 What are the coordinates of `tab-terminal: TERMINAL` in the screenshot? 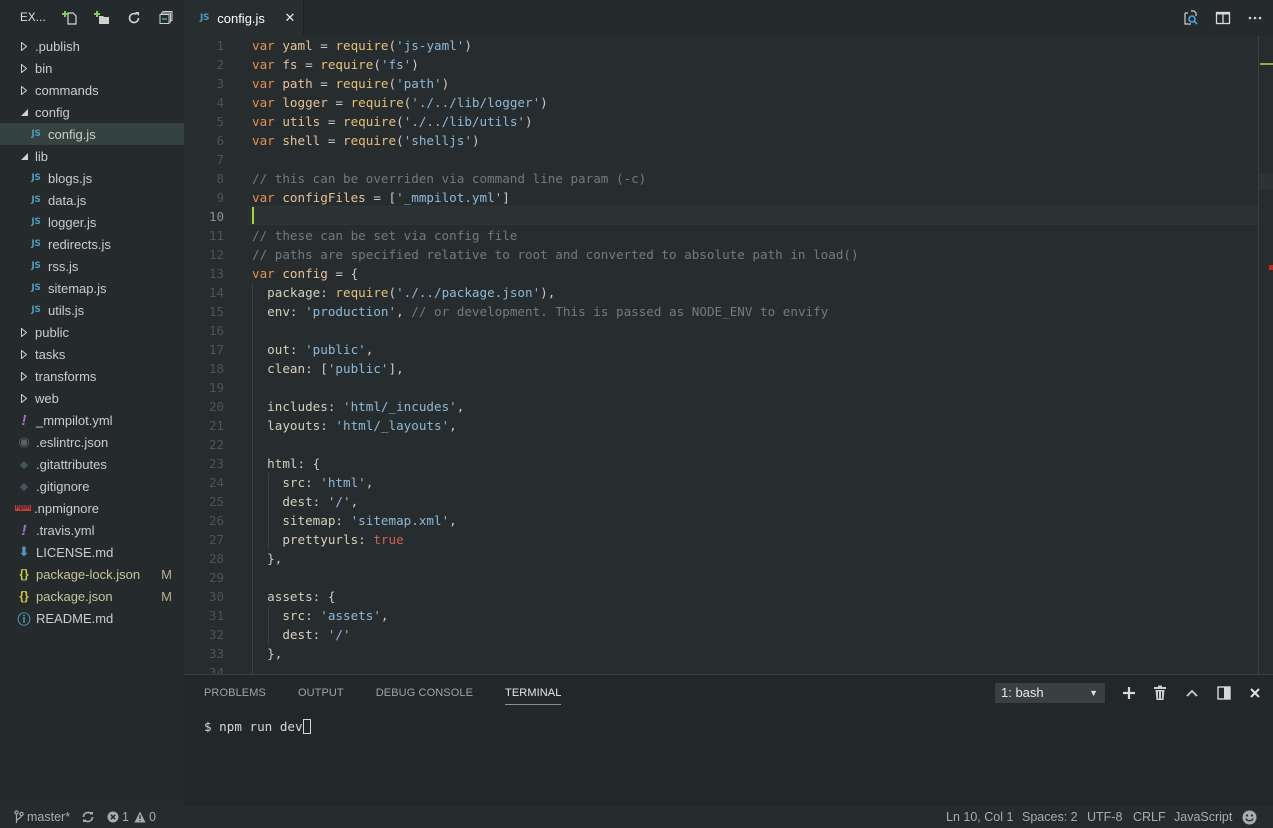 It's located at (533, 693).